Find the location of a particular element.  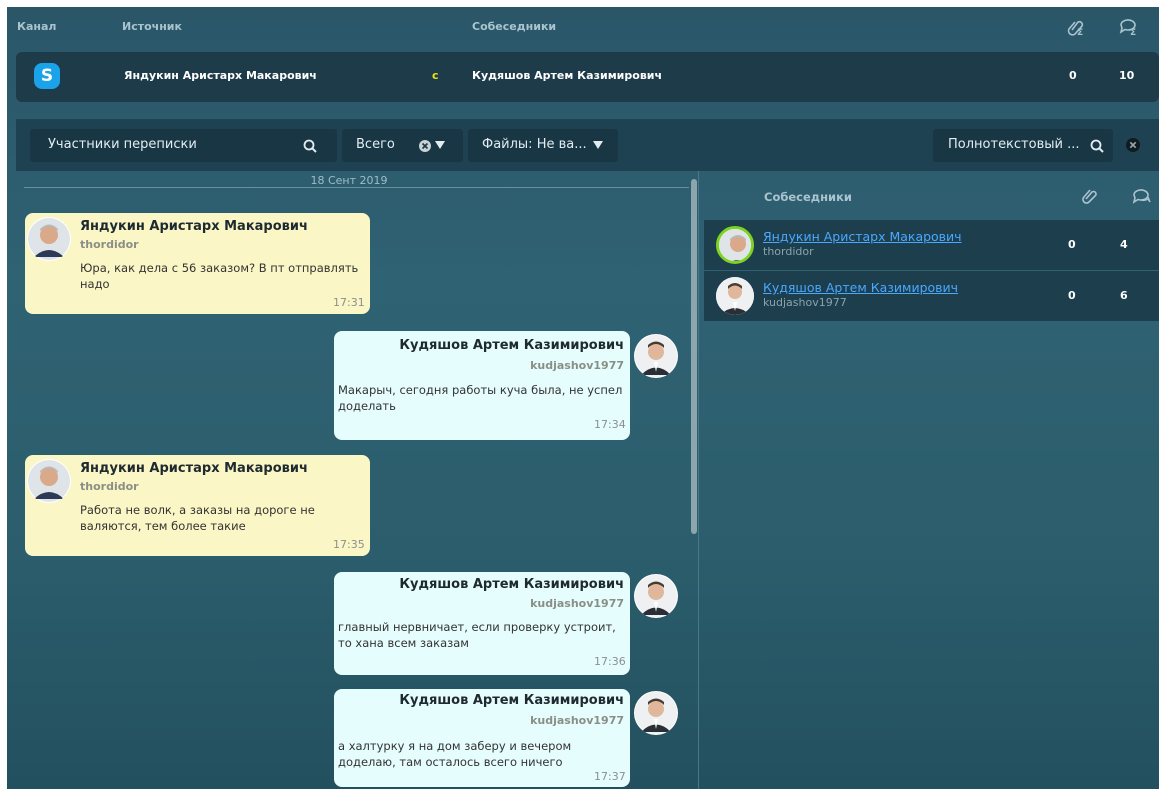

header-channel: Канал is located at coordinates (37, 26).